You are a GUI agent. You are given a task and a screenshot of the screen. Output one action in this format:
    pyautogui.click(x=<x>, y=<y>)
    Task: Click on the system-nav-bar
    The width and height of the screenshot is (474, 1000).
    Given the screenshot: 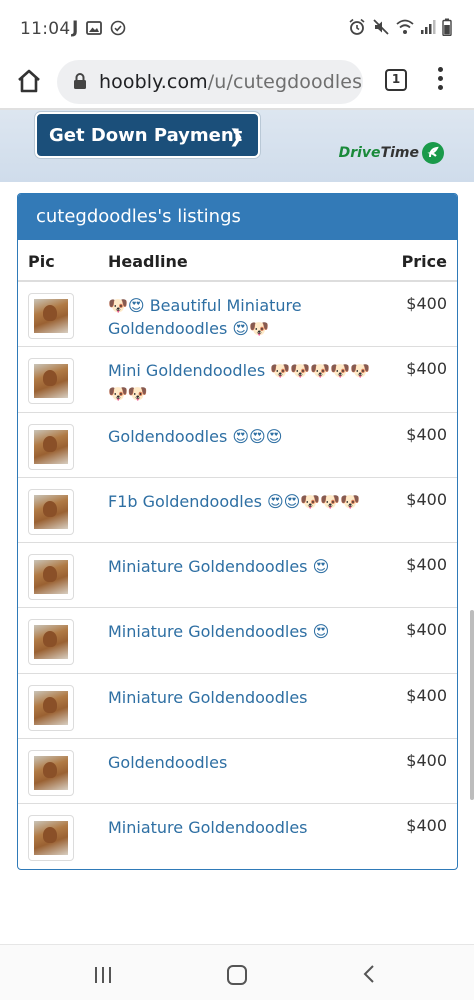 What is the action you would take?
    pyautogui.click(x=237, y=972)
    